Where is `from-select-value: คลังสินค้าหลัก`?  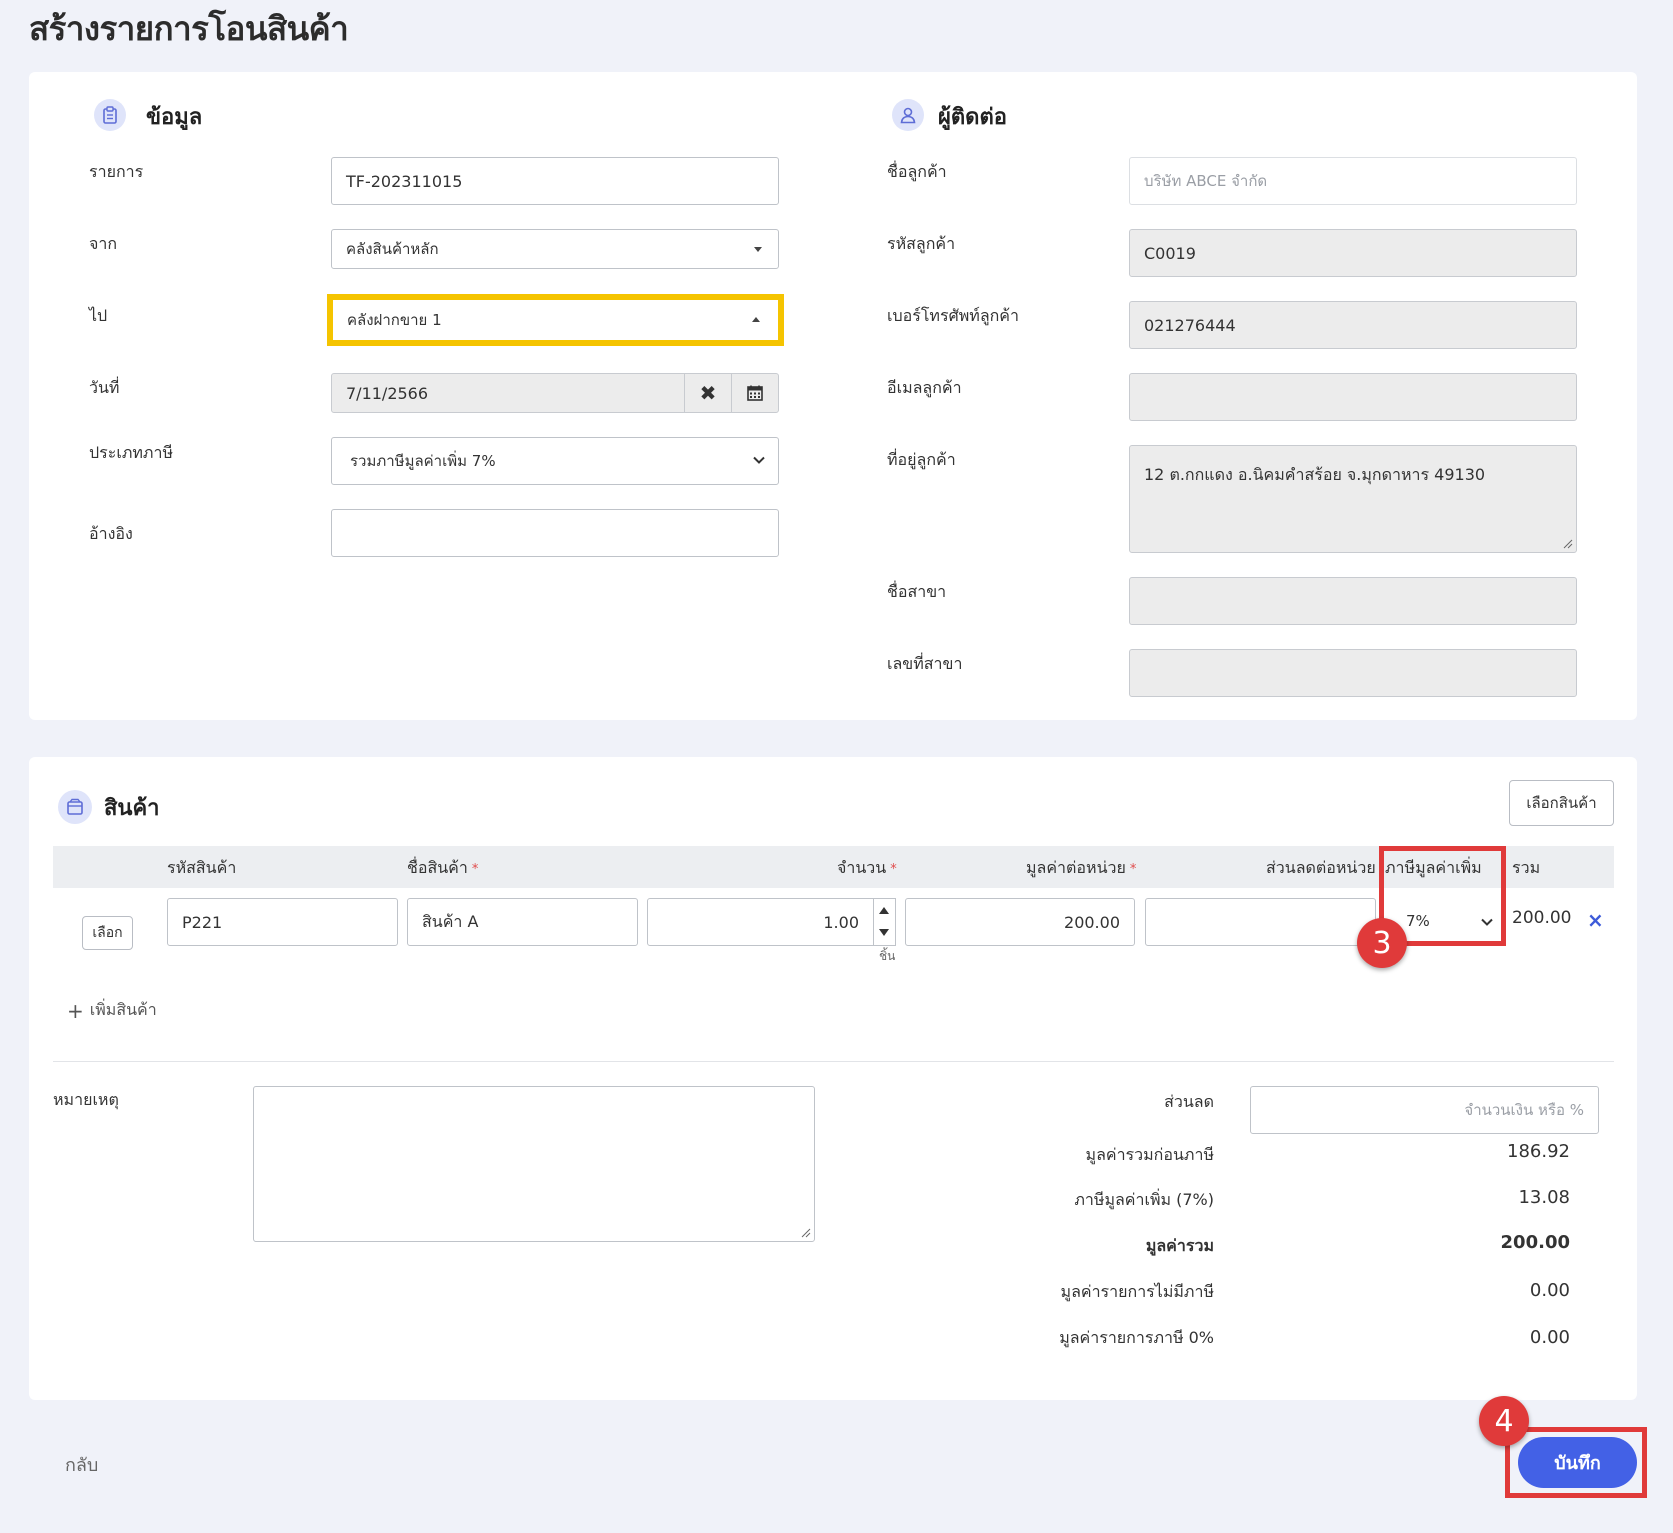
from-select-value: คลังสินค้าหลัก is located at coordinates (392, 249).